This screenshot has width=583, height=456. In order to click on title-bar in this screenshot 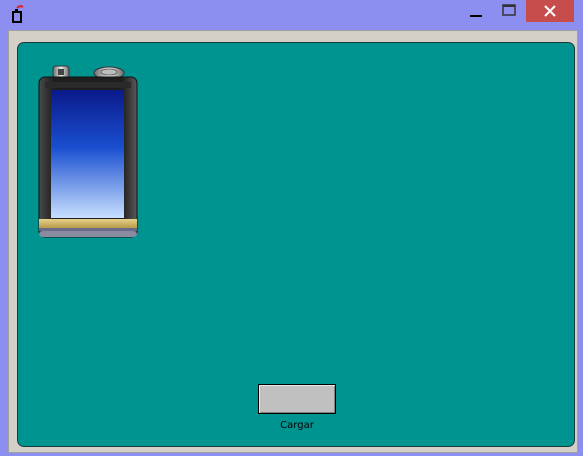, I will do `click(291, 15)`.